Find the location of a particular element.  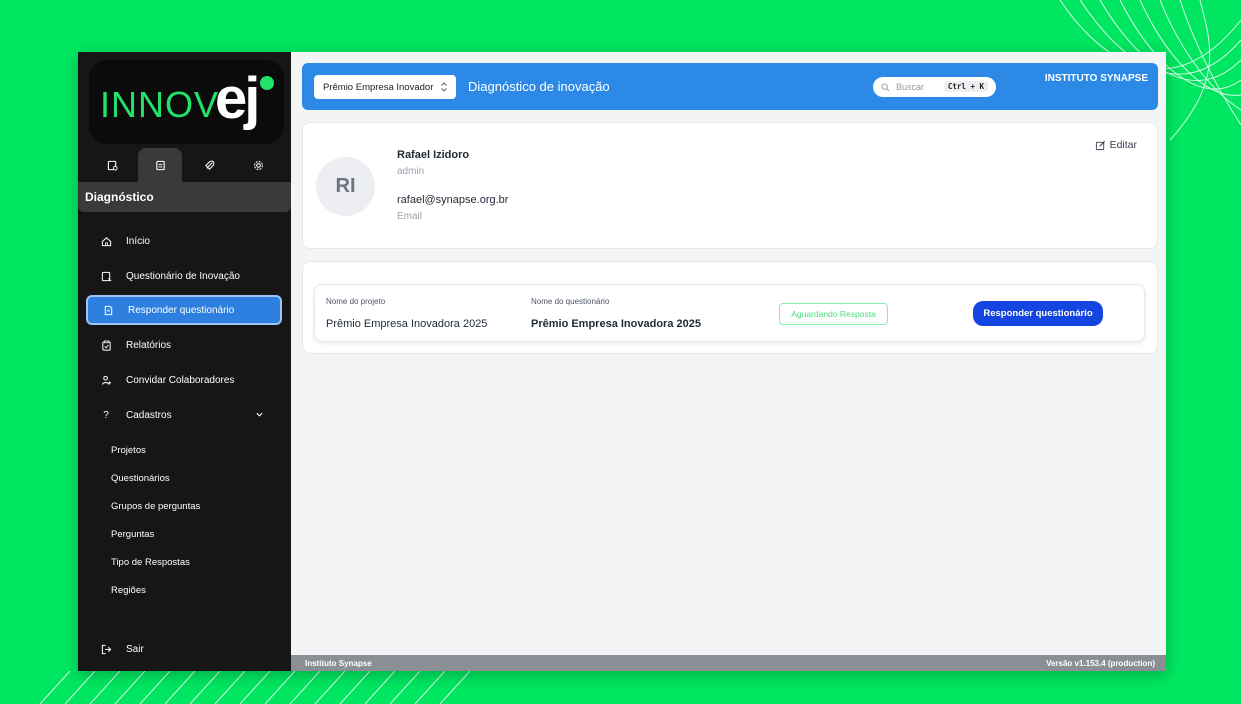

logout-icon is located at coordinates (106, 649).